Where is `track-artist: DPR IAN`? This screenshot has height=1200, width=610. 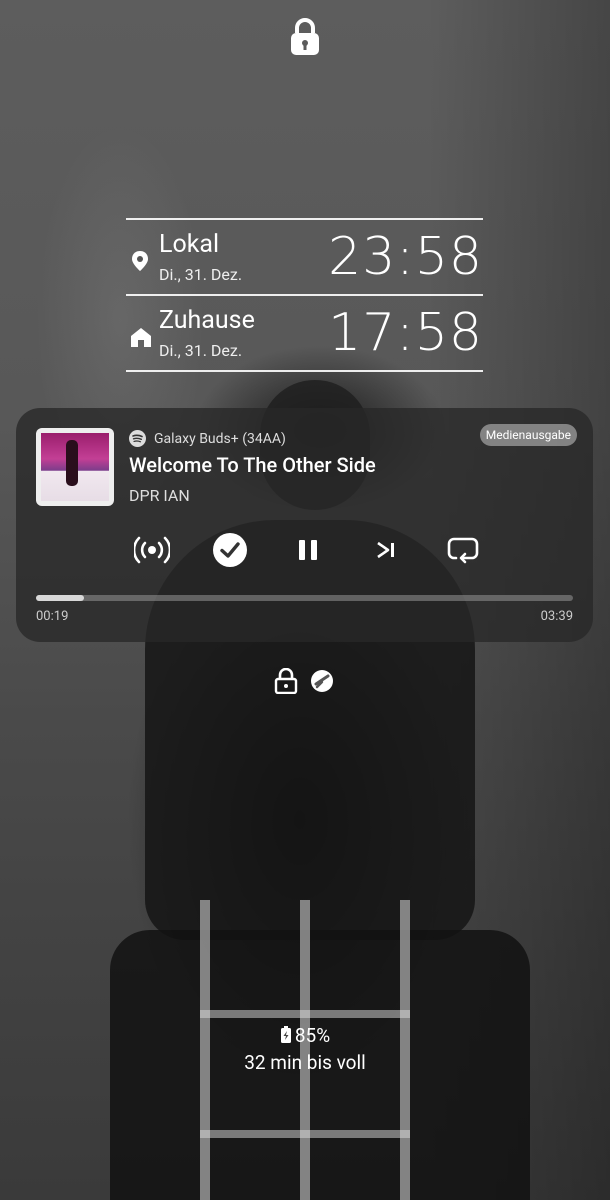 track-artist: DPR IAN is located at coordinates (159, 495).